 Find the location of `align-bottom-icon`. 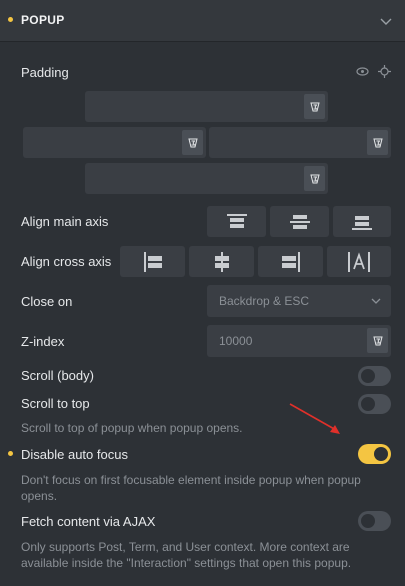

align-bottom-icon is located at coordinates (362, 222).